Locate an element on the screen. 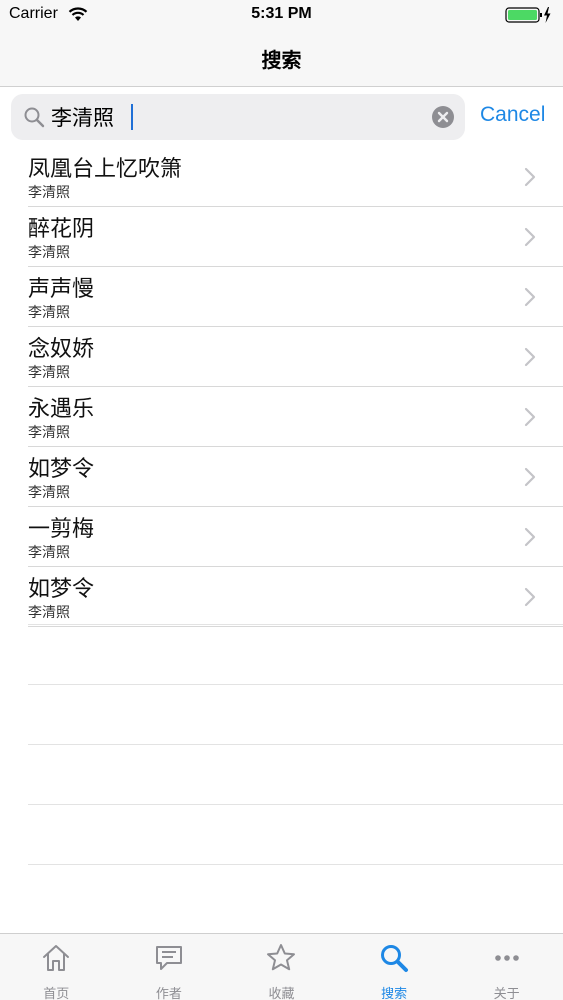 The width and height of the screenshot is (563, 1000). search-field is located at coordinates (238, 117).